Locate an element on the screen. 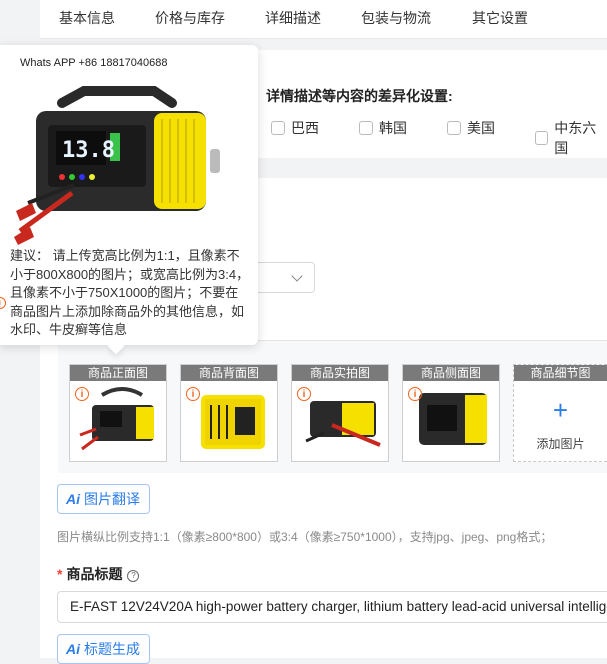  country-checkbox-middle-east: 中东六国 is located at coordinates (571, 138).